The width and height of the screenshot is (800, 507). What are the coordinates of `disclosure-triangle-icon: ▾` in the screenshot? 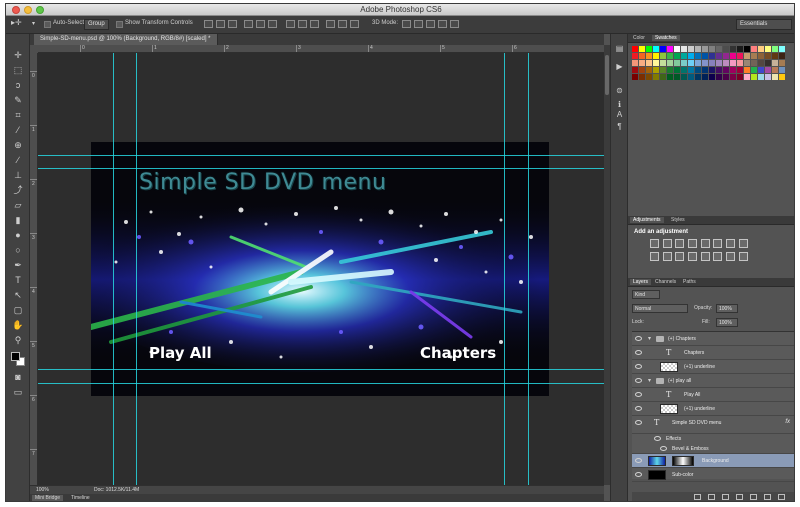 It's located at (649, 380).